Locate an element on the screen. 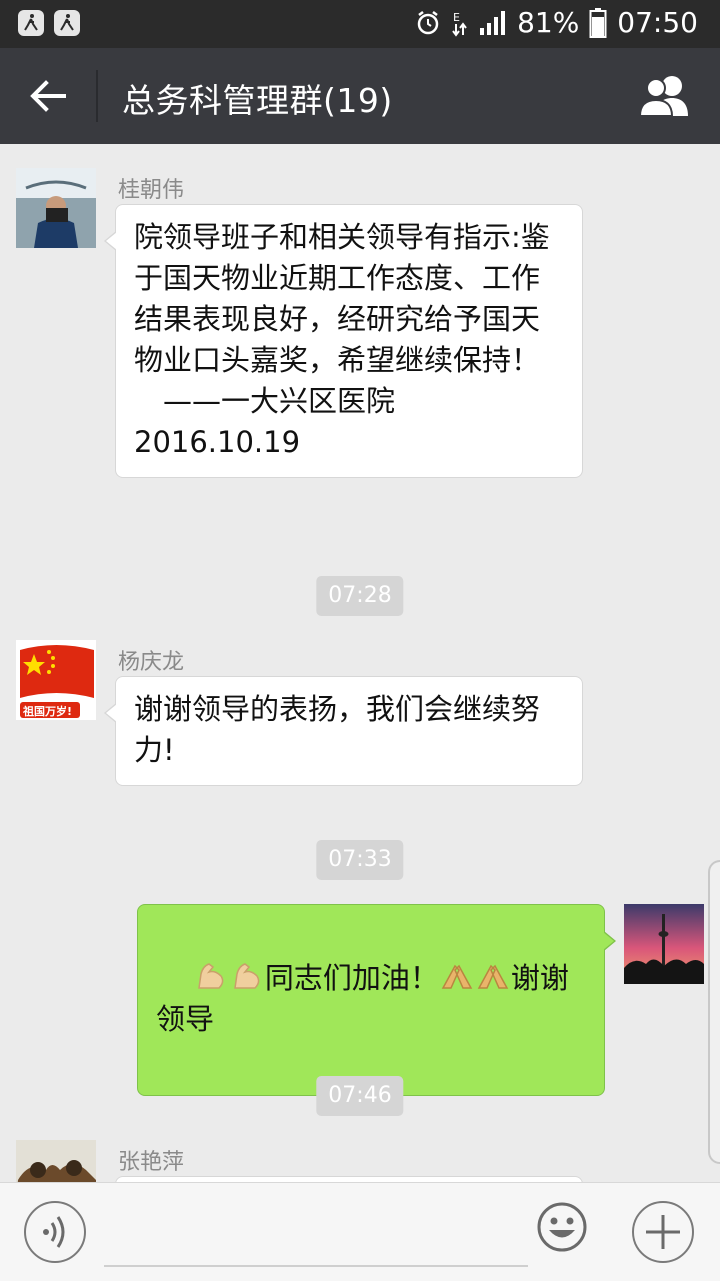  timestamp: 07:28 is located at coordinates (360, 596).